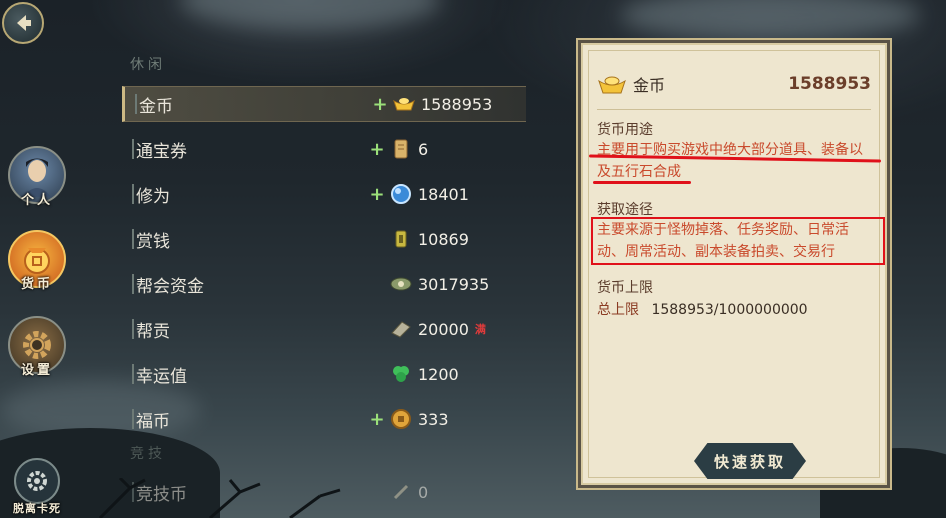 The image size is (946, 518). Describe the element at coordinates (625, 130) in the screenshot. I see `usage-label: 货币用途` at that location.